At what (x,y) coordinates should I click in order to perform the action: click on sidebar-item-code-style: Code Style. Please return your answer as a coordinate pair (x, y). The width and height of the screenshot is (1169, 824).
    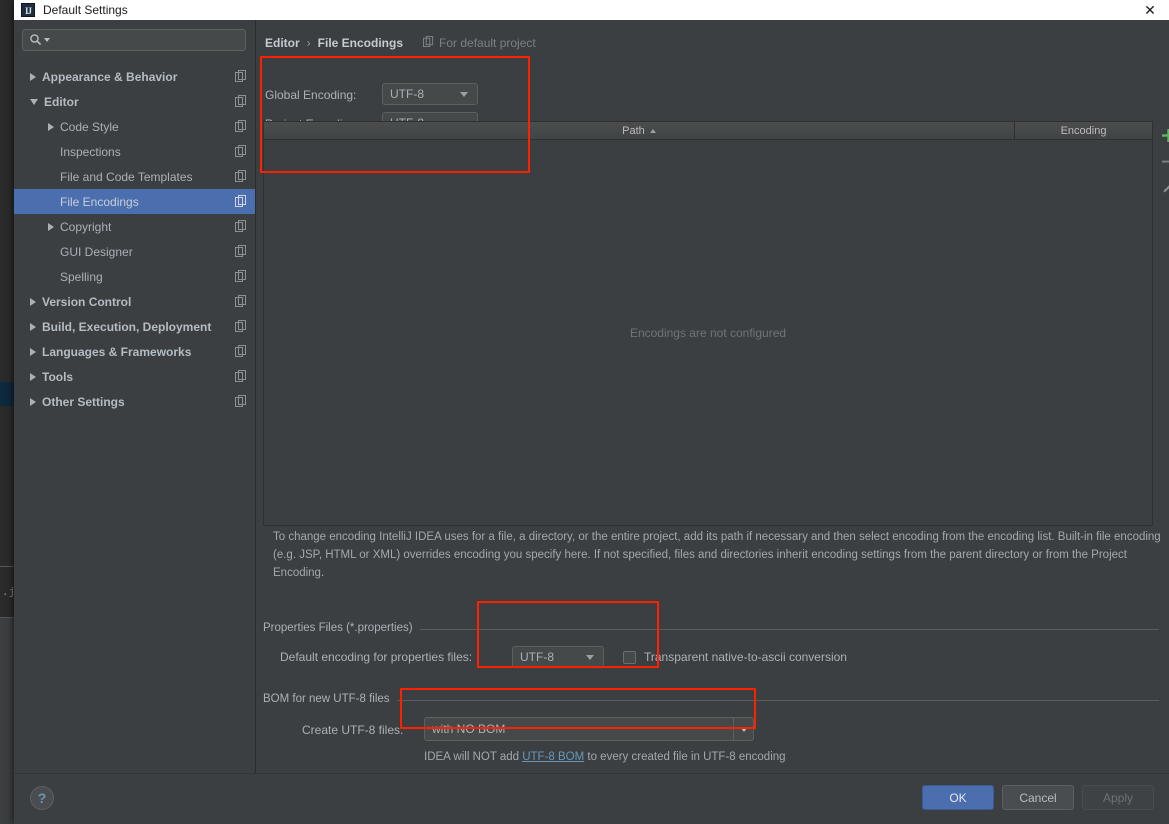
    Looking at the image, I should click on (134, 126).